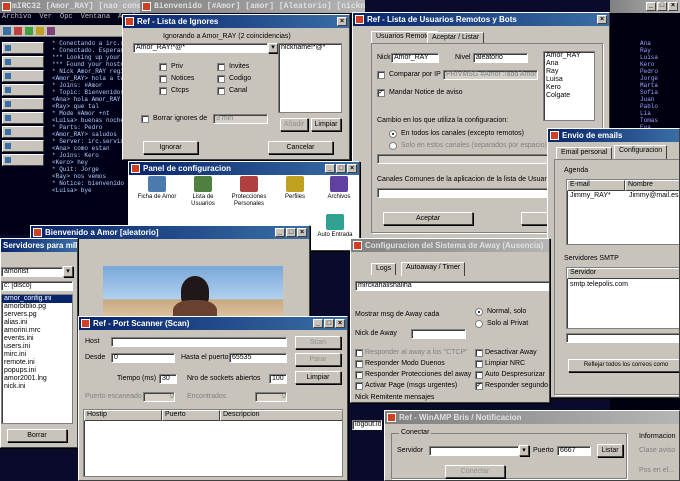 Image resolution: width=680 pixels, height=481 pixels. What do you see at coordinates (623, 273) in the screenshot?
I see `col-server-header: Servidor` at bounding box center [623, 273].